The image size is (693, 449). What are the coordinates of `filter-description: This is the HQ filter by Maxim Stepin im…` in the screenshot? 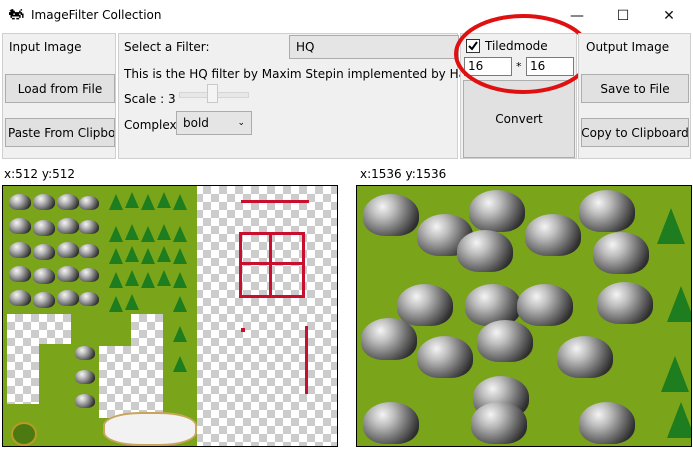 It's located at (313, 74).